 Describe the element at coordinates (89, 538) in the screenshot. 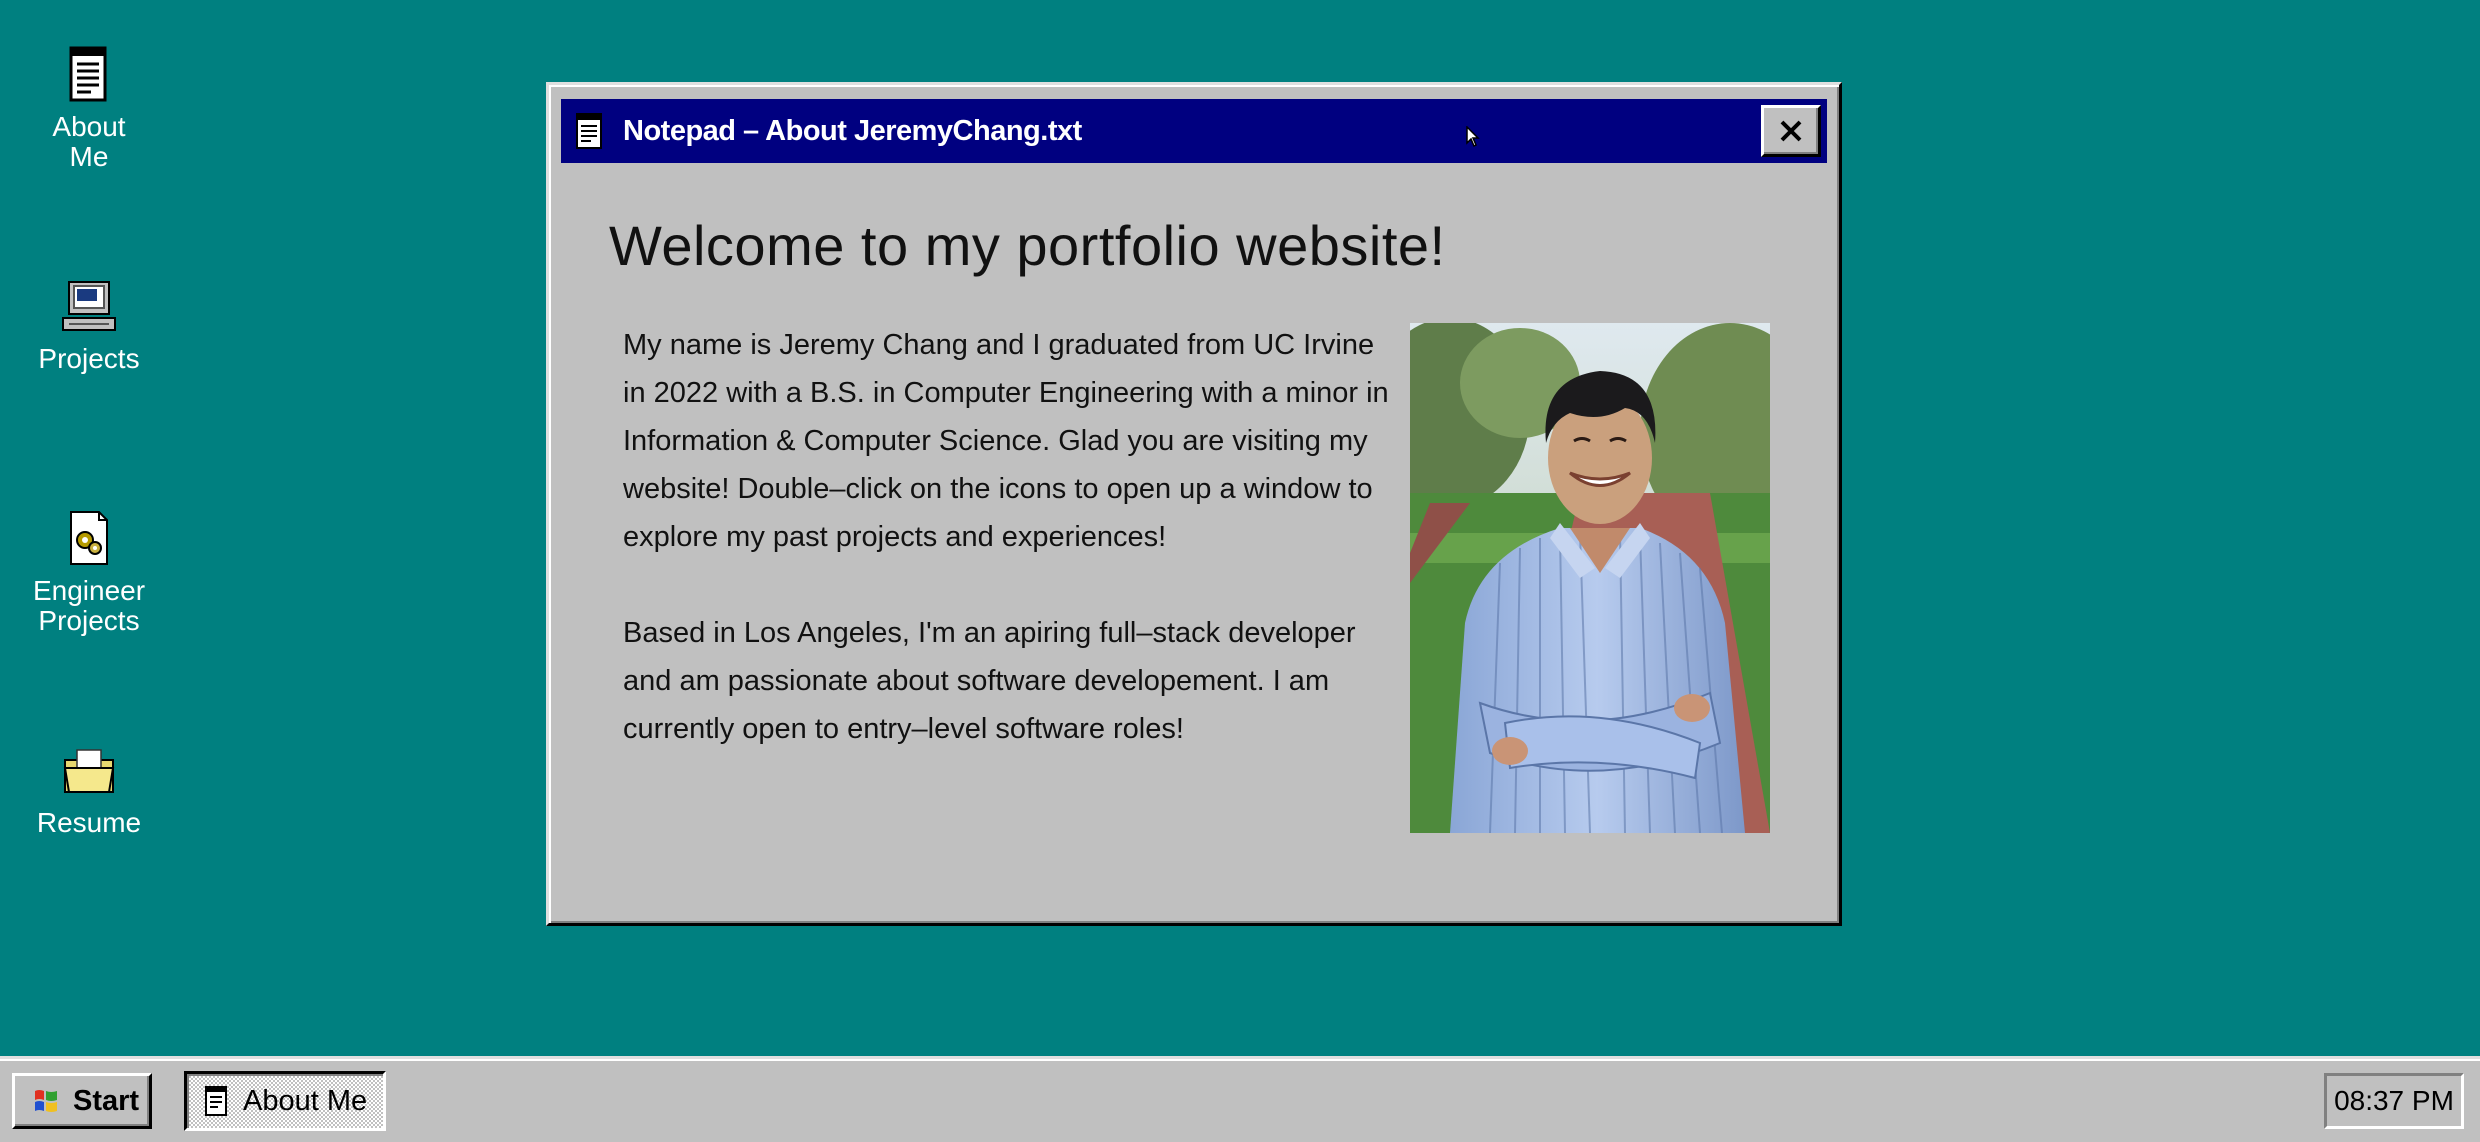

I see `settings-document-icon` at that location.